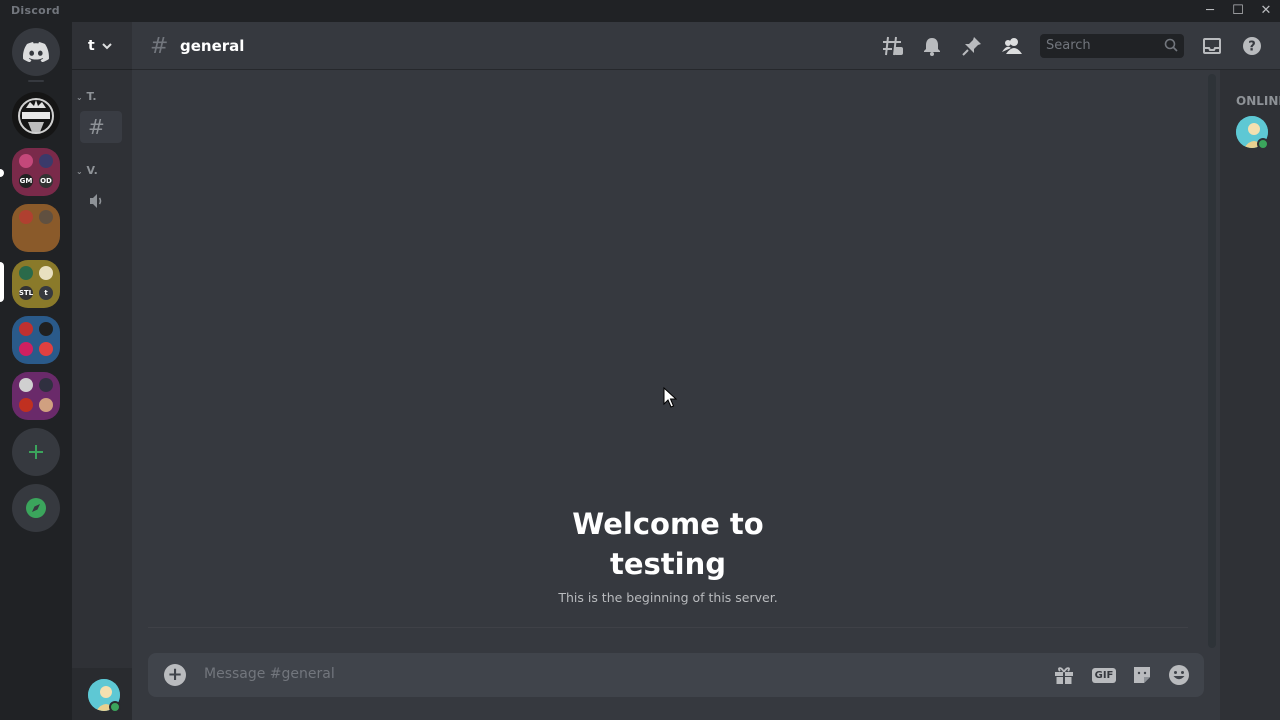 The width and height of the screenshot is (1280, 720). Describe the element at coordinates (36, 172) in the screenshot. I see `guild-folder-1: GM OD` at that location.